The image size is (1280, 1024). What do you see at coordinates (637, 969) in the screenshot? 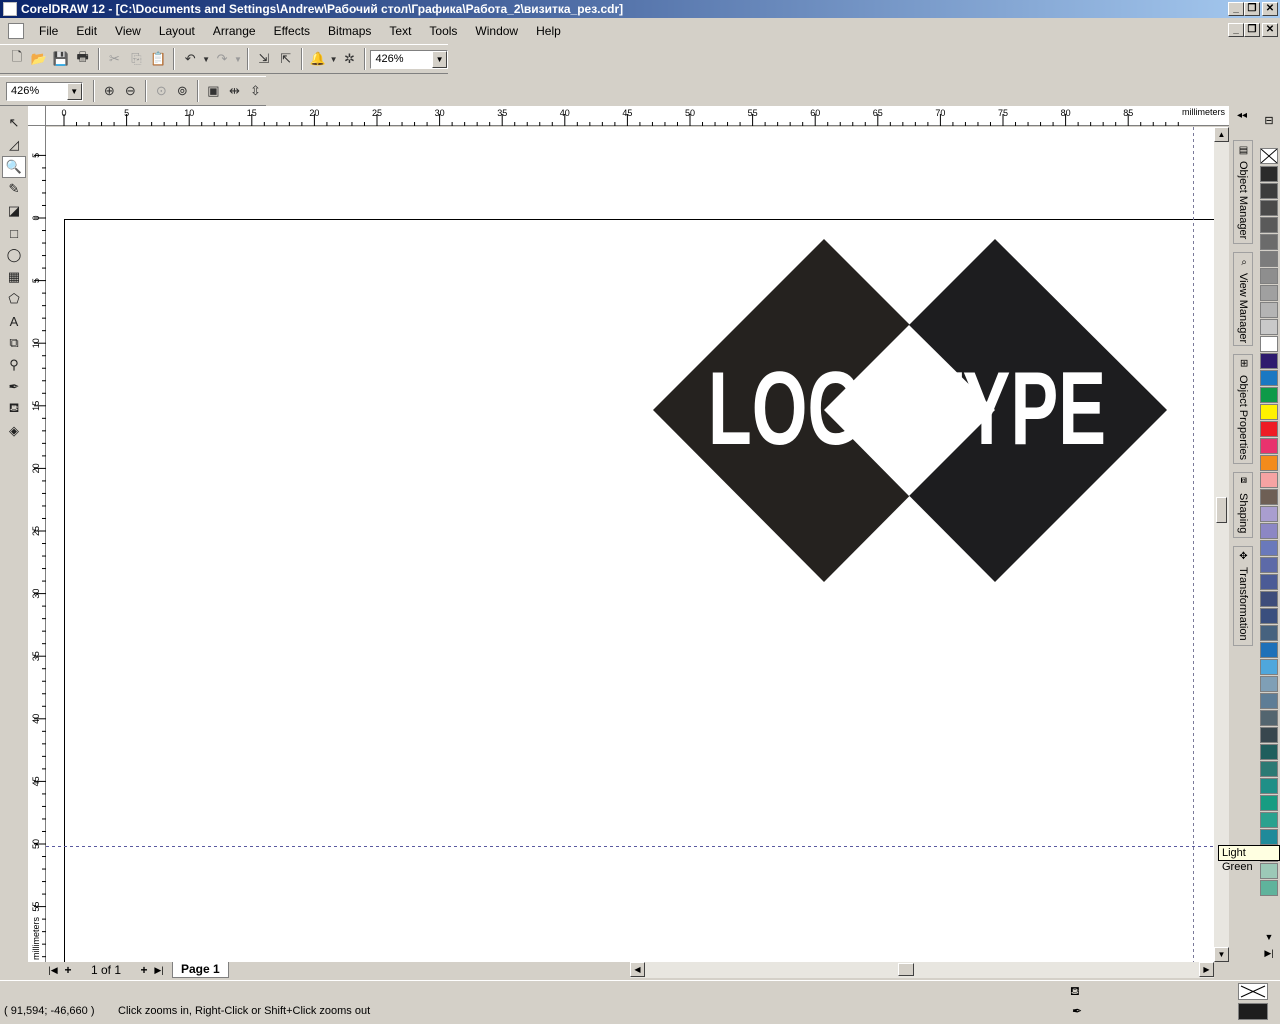
I see `scroll-left-icon: ◀` at bounding box center [637, 969].